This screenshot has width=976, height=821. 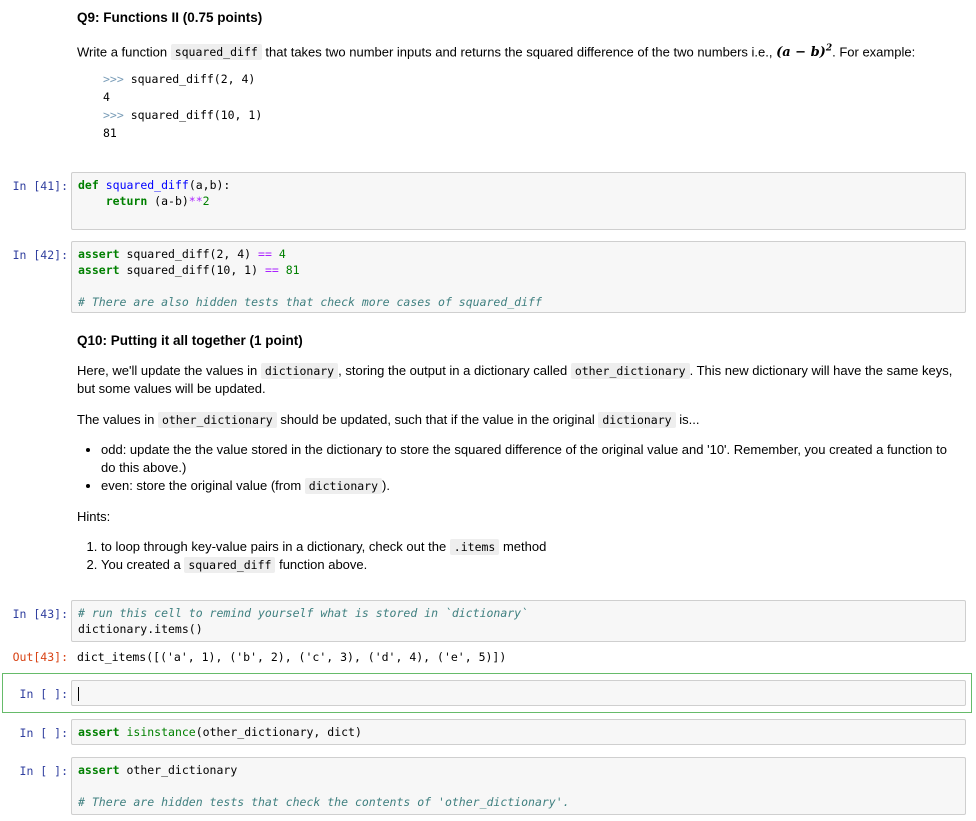 I want to click on empty-cell-prompt: In [ ]:, so click(x=43, y=694).